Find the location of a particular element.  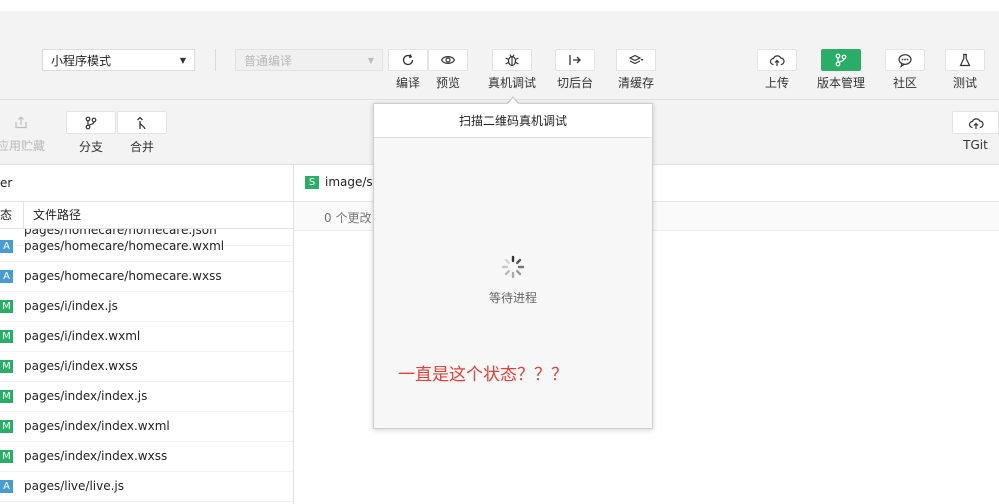

column-file-path: 文件路径 is located at coordinates (57, 215).